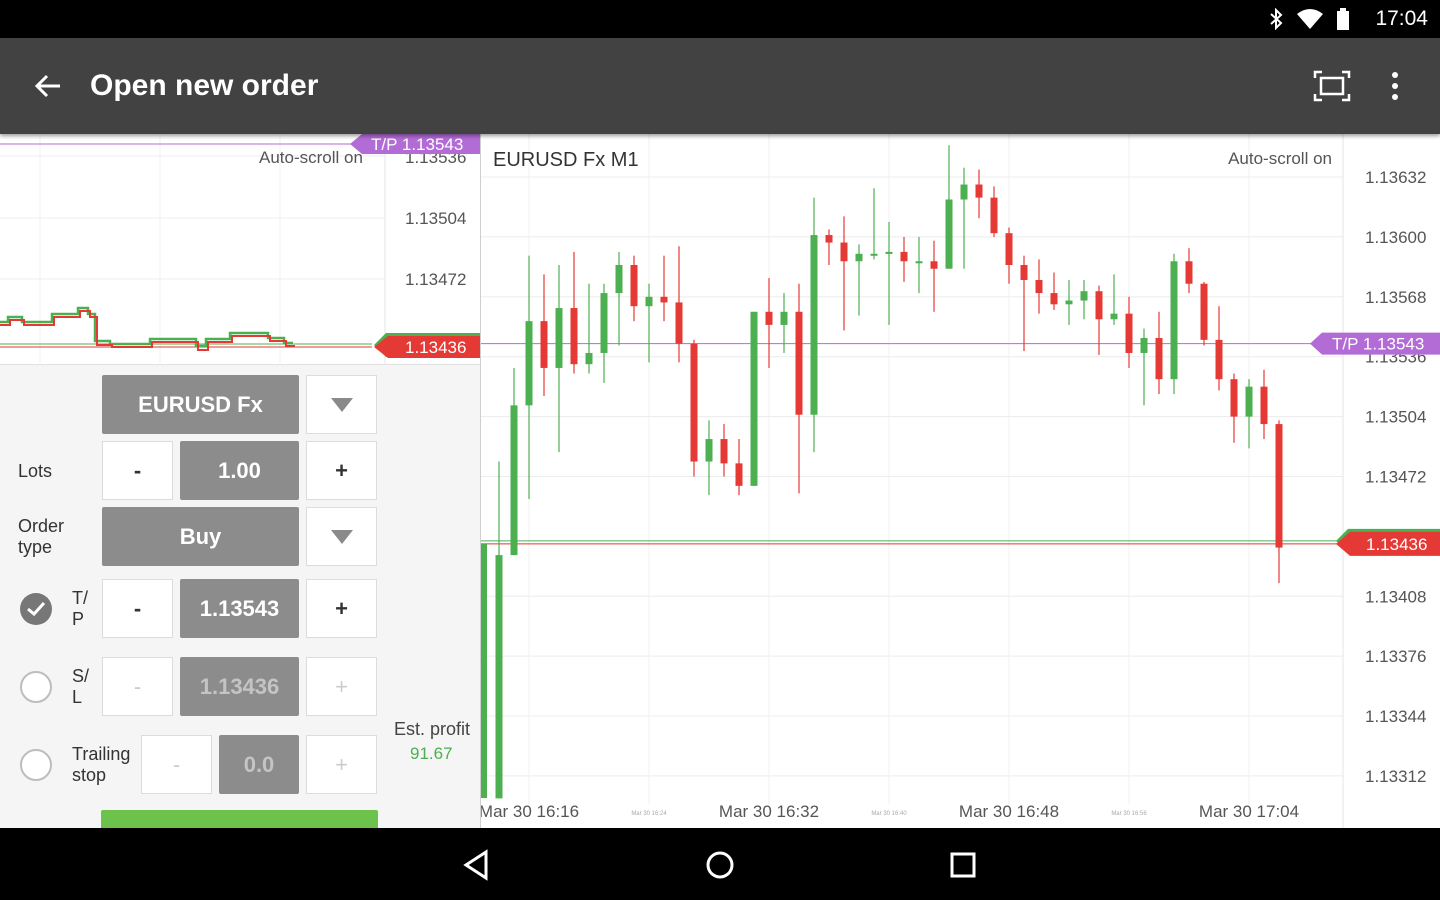 The image size is (1440, 900). I want to click on bluetooth-icon, so click(1276, 19).